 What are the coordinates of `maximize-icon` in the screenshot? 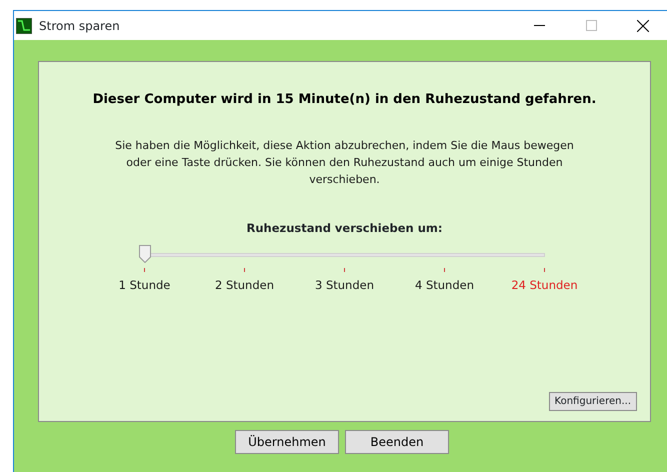 It's located at (591, 25).